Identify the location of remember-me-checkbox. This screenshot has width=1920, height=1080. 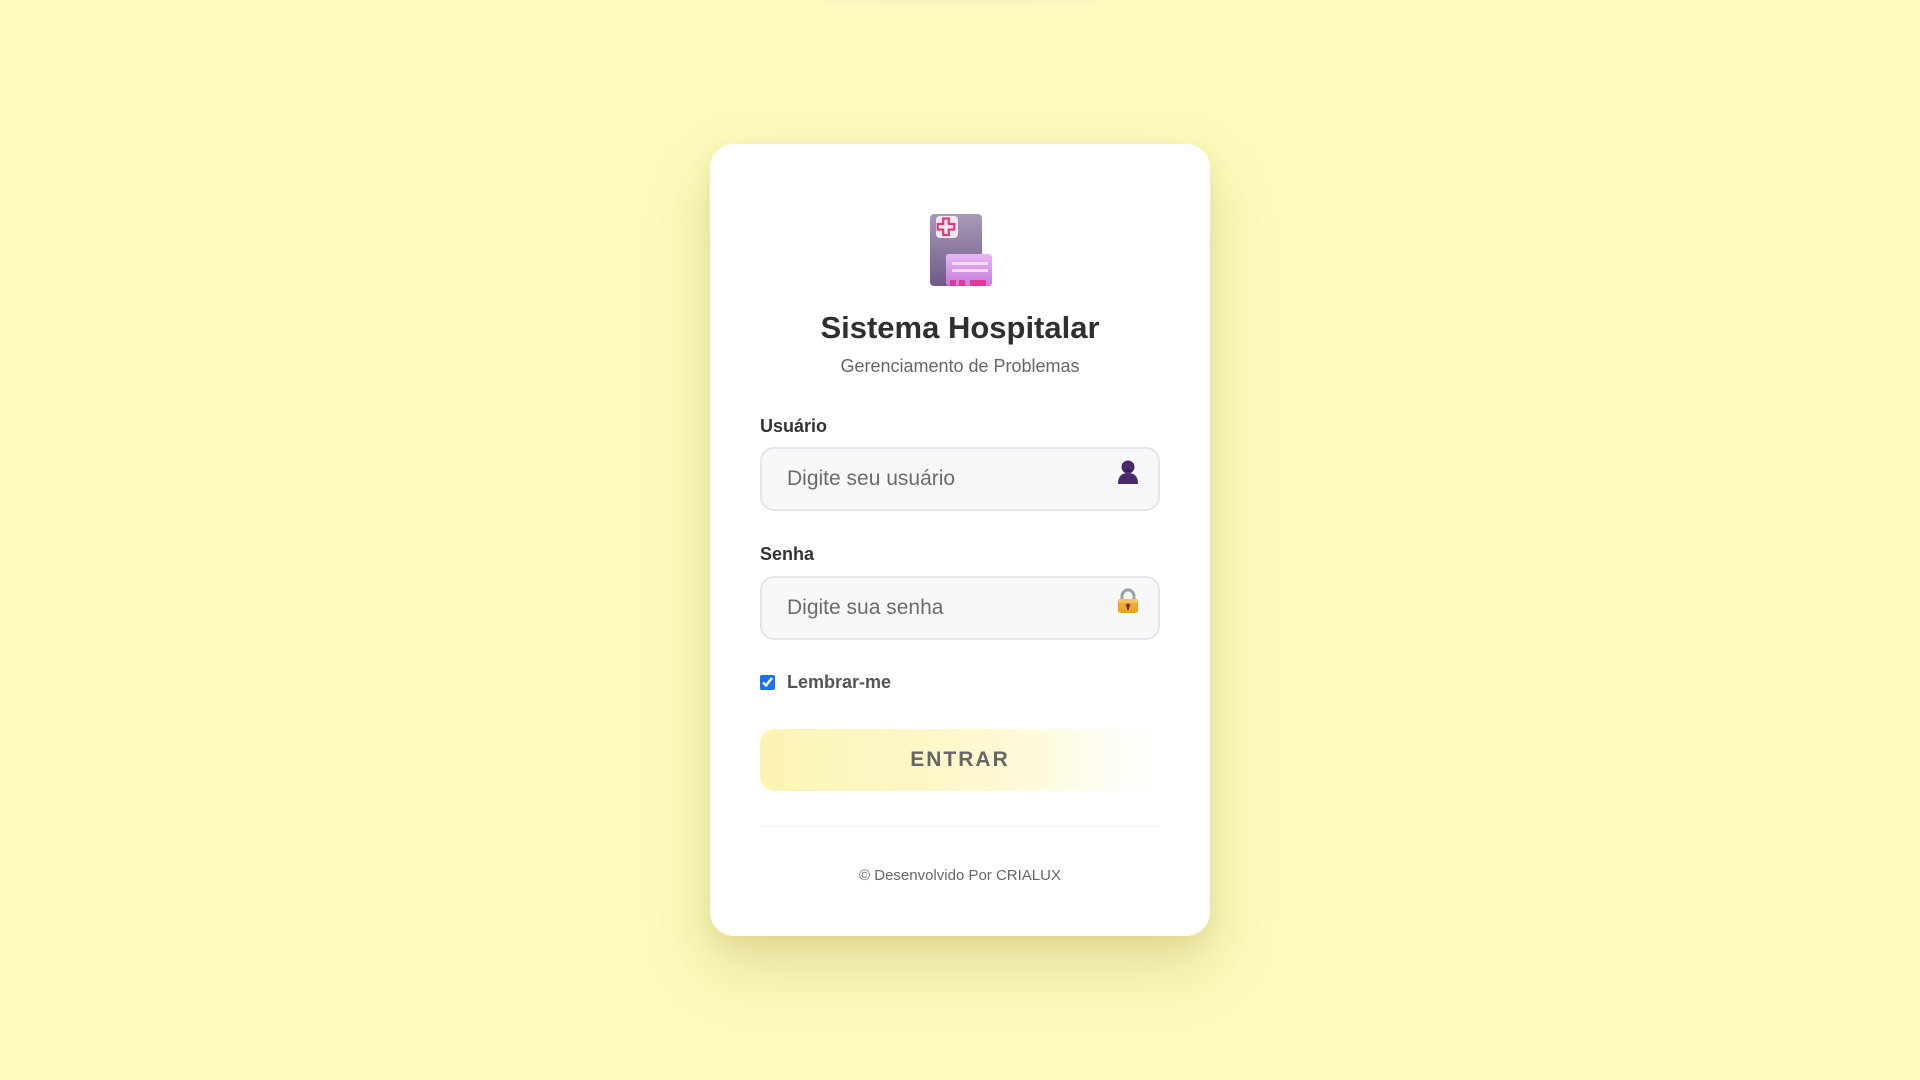
(767, 682).